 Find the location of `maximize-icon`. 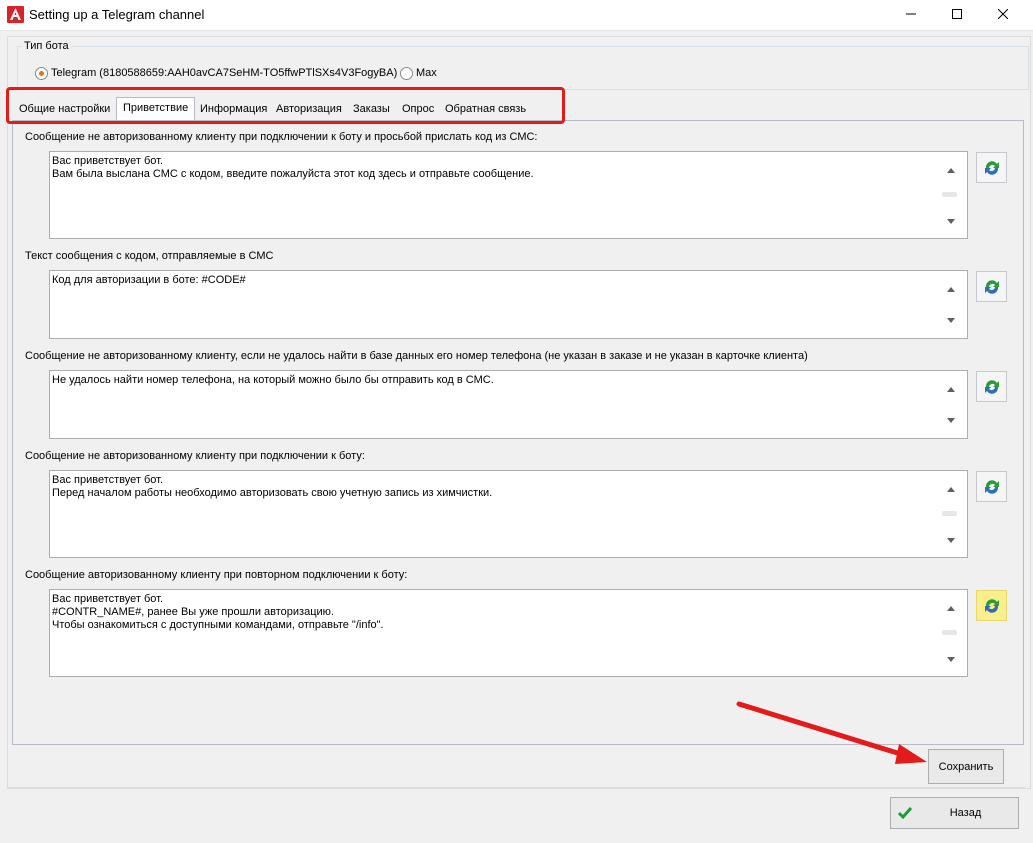

maximize-icon is located at coordinates (957, 14).